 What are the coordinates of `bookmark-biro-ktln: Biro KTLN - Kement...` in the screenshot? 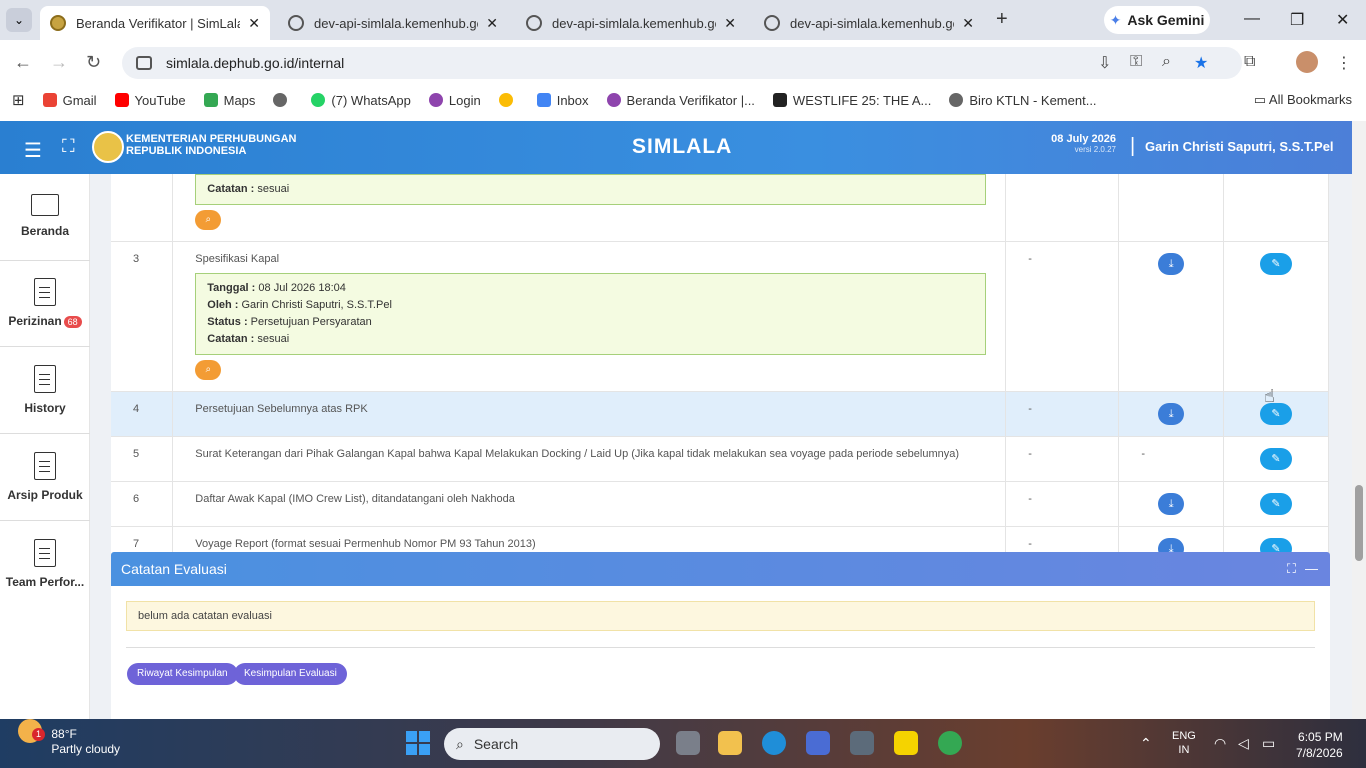 It's located at (1023, 100).